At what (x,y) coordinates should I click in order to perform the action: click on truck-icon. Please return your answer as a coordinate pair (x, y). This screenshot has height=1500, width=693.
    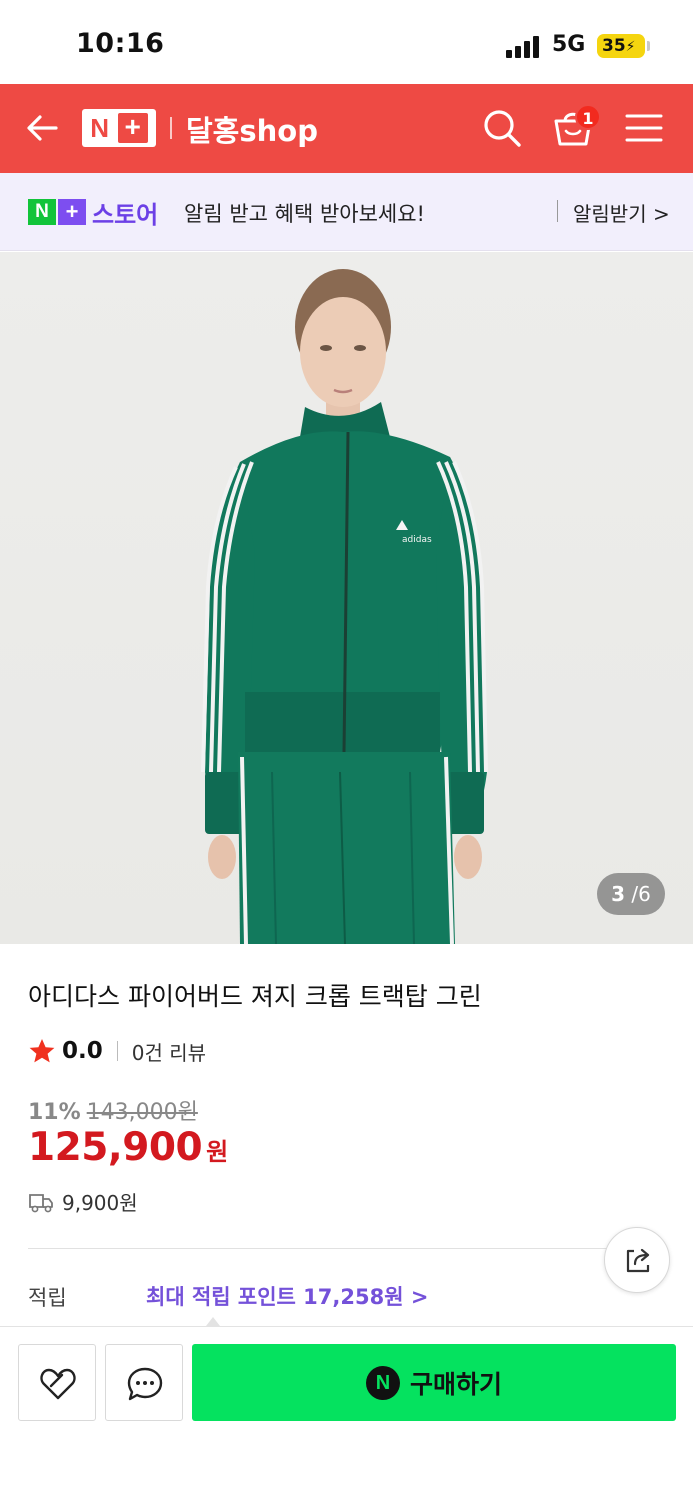
    Looking at the image, I should click on (41, 1202).